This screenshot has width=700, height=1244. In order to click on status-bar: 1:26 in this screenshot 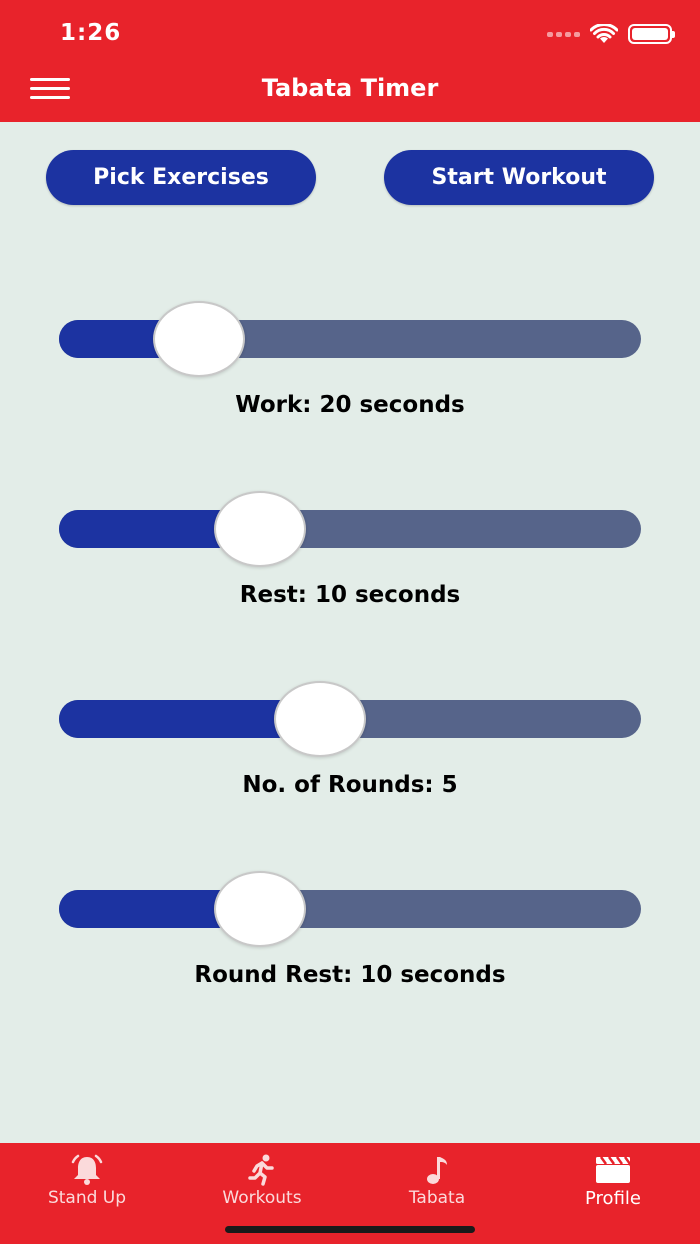, I will do `click(350, 35)`.